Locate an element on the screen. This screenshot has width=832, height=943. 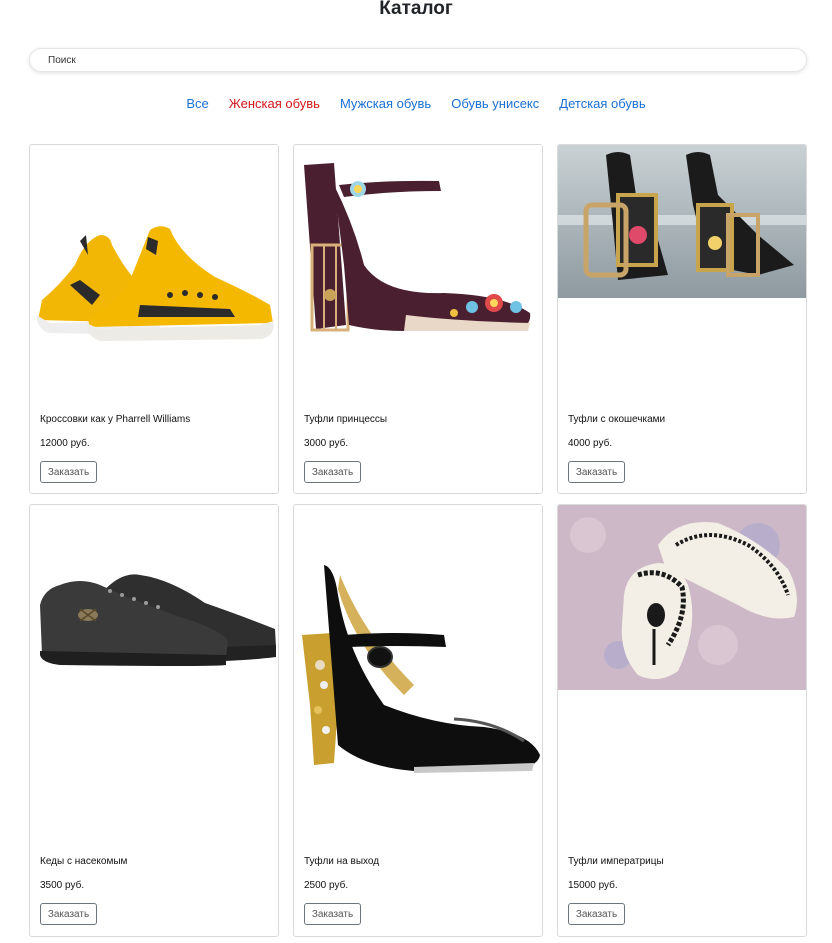
search-input is located at coordinates (418, 60).